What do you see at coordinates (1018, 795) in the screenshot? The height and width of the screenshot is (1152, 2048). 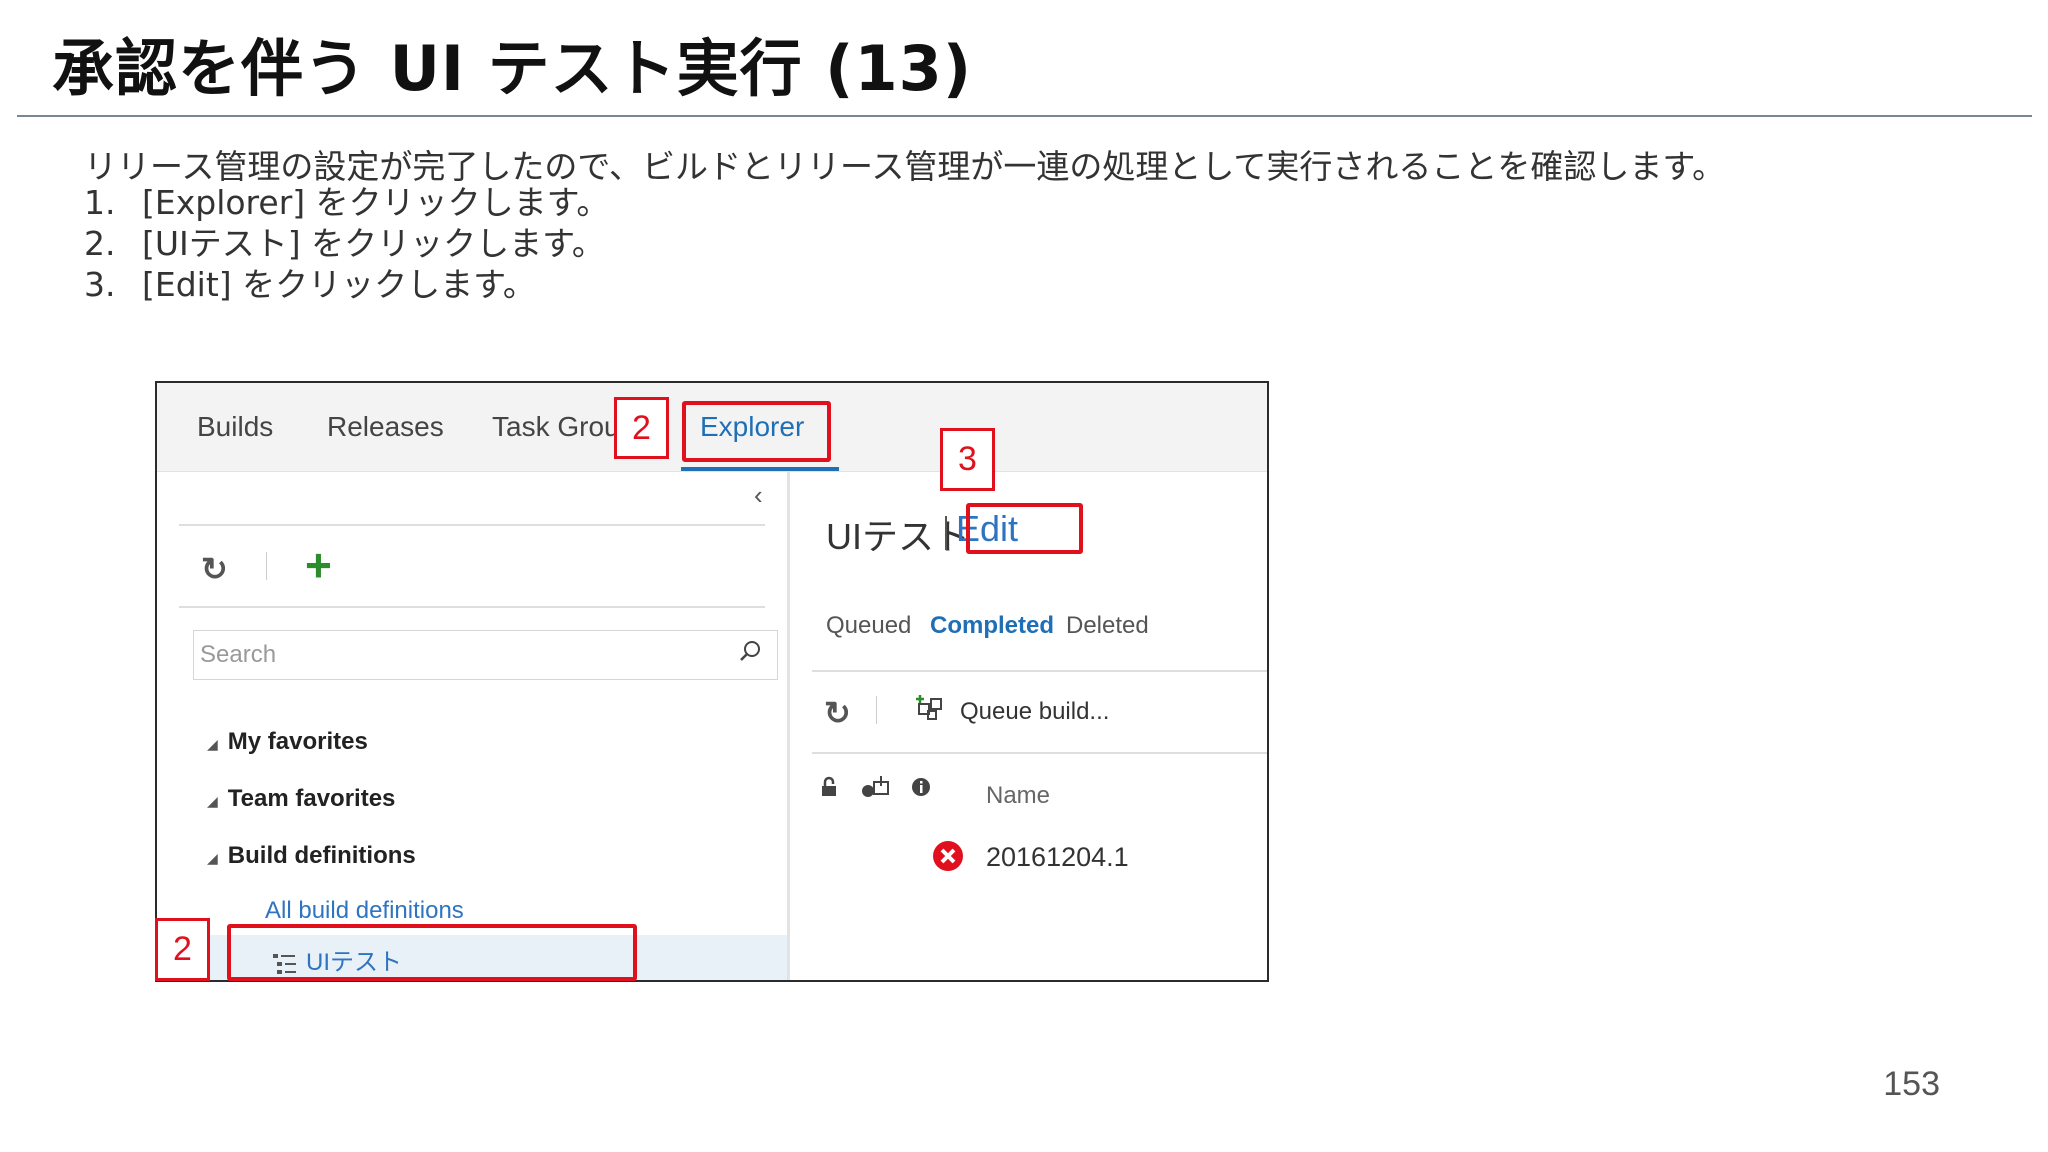 I see `column-header-name: Name` at bounding box center [1018, 795].